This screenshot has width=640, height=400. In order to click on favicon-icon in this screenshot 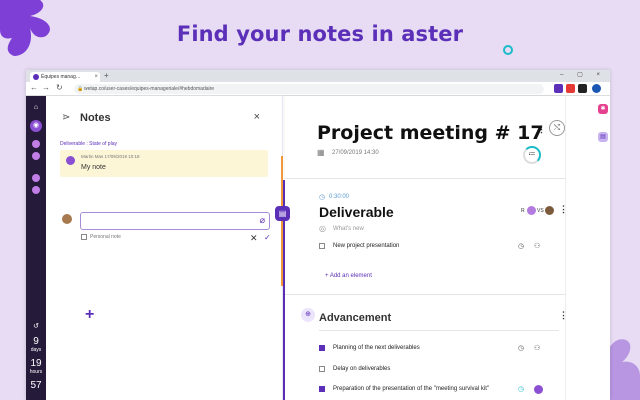, I will do `click(36, 77)`.